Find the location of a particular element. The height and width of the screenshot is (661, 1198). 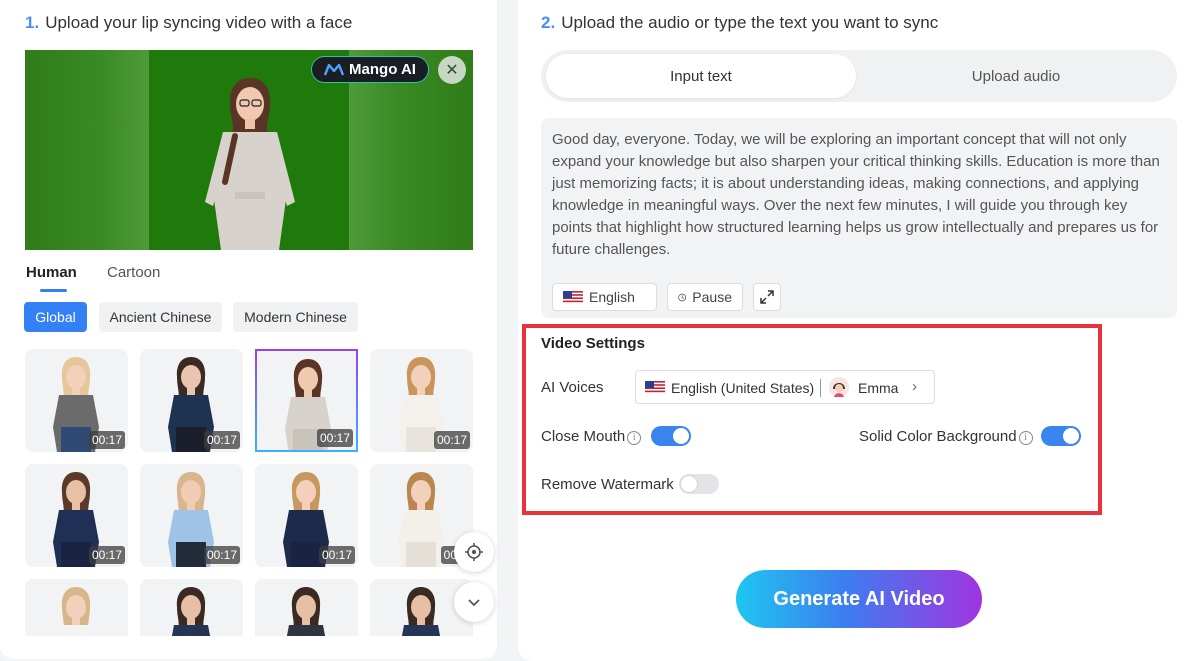

chip-global: Global is located at coordinates (55, 317).